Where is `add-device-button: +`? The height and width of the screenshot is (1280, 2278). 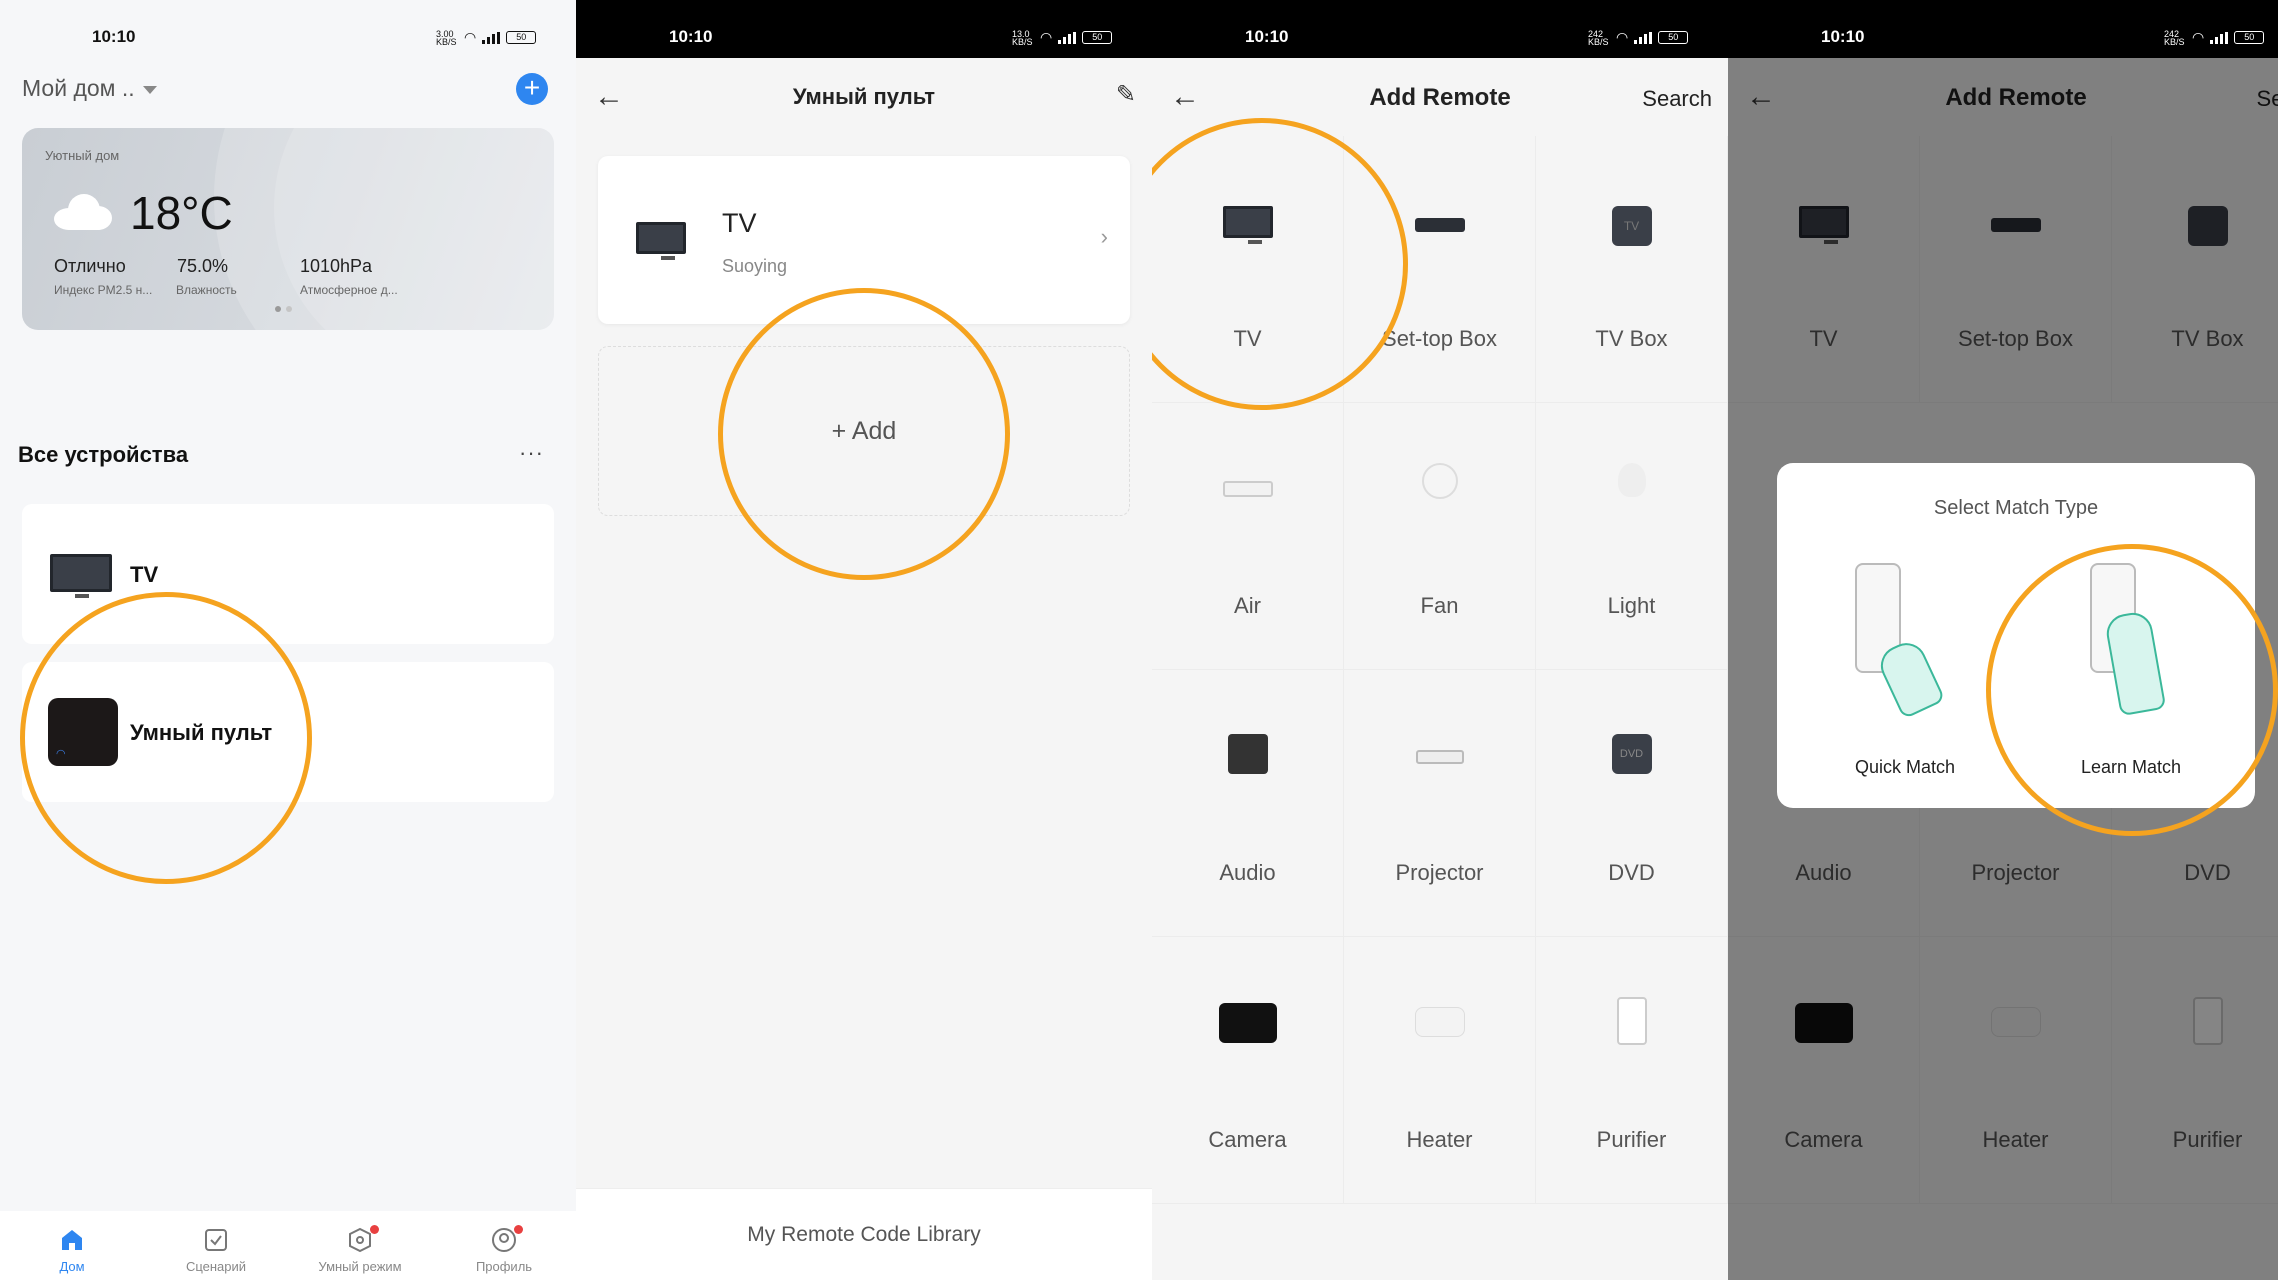
add-device-button: + is located at coordinates (532, 89).